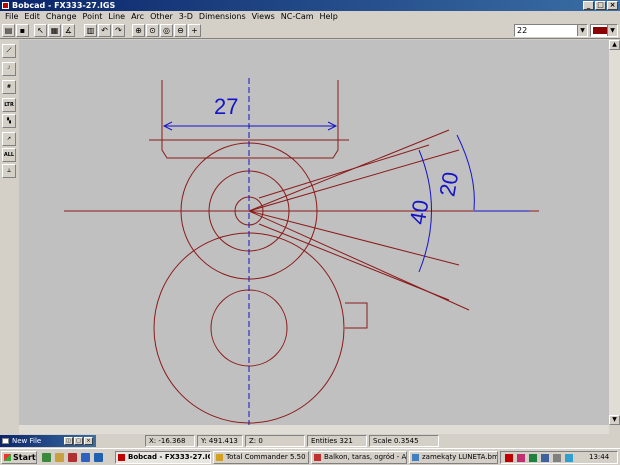 The height and width of the screenshot is (465, 620). Describe the element at coordinates (551, 30) in the screenshot. I see `layer-select: 22 ▼` at that location.